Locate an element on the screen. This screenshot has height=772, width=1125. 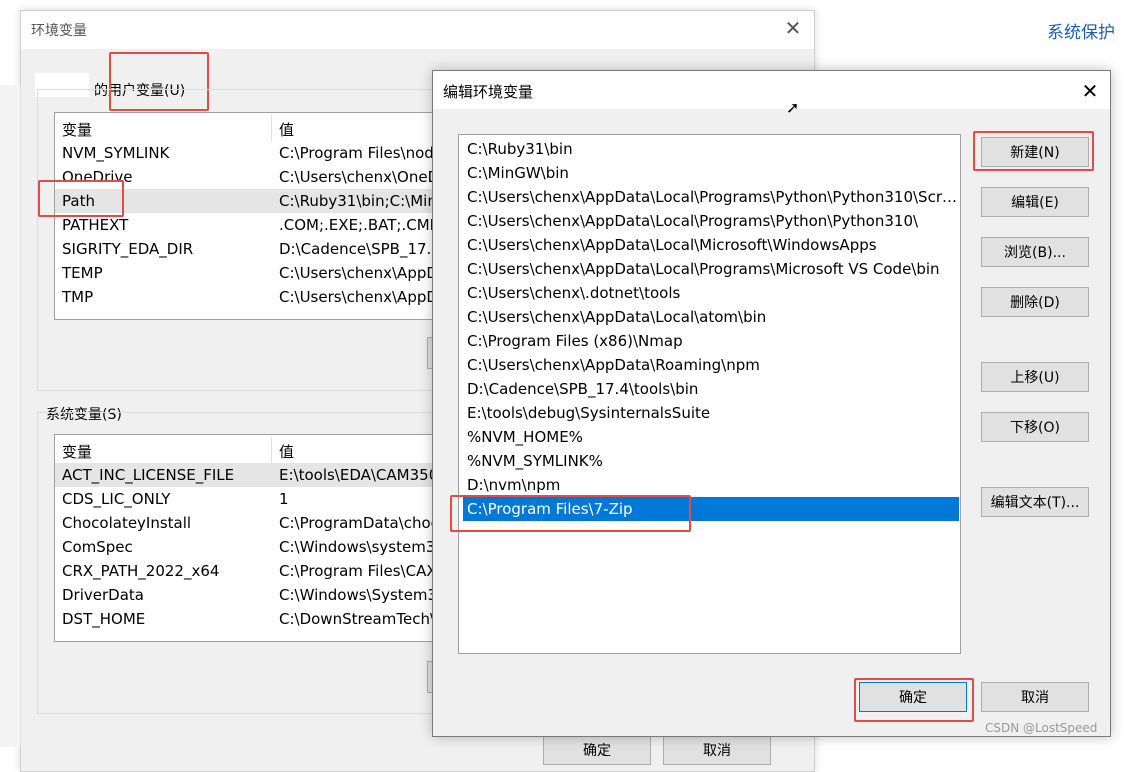
var-name: CRX_PATH_2022_x64 is located at coordinates (141, 571).